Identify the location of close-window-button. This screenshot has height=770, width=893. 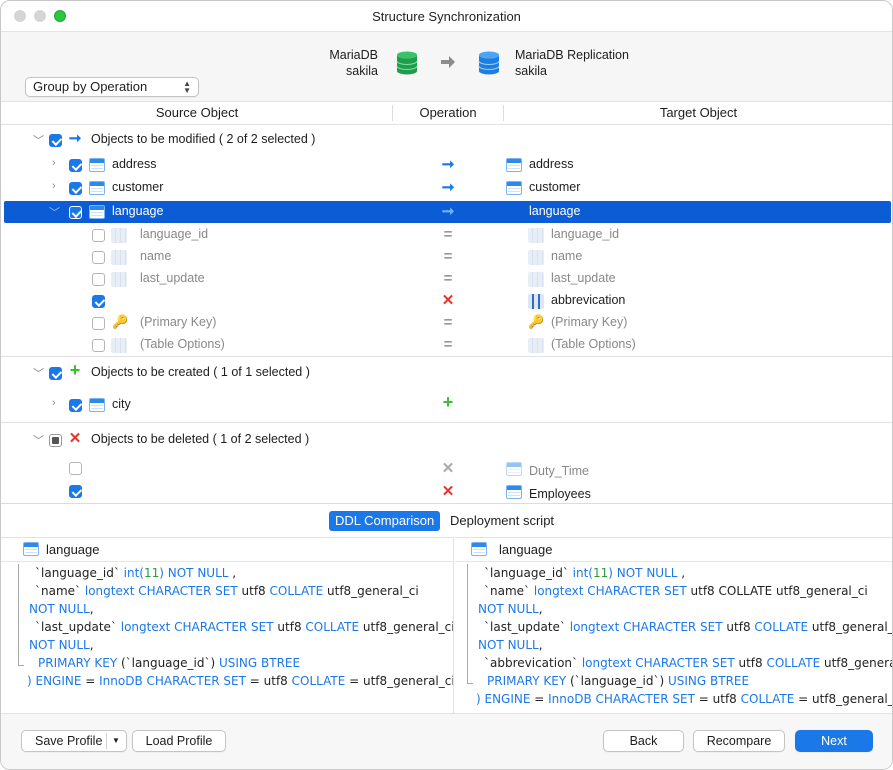
(20, 16).